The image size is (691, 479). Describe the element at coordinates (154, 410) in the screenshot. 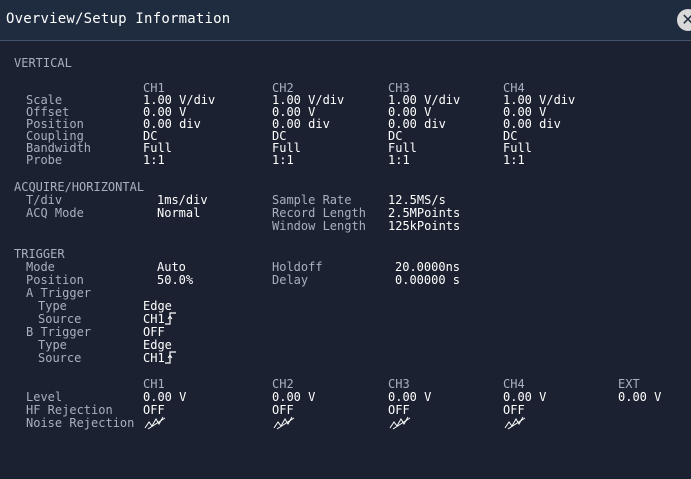

I see `hf-rejection-ch1: OFF` at that location.